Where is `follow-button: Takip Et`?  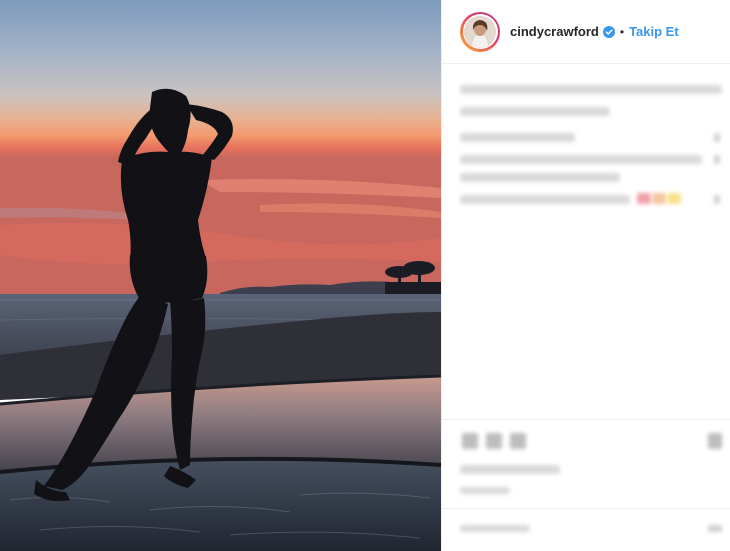
follow-button: Takip Et is located at coordinates (654, 31).